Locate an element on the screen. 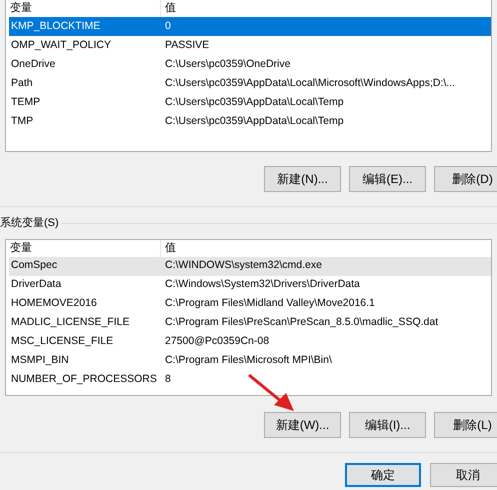  list-row: OMP_WAIT_POLICY PASSIVE is located at coordinates (250, 45).